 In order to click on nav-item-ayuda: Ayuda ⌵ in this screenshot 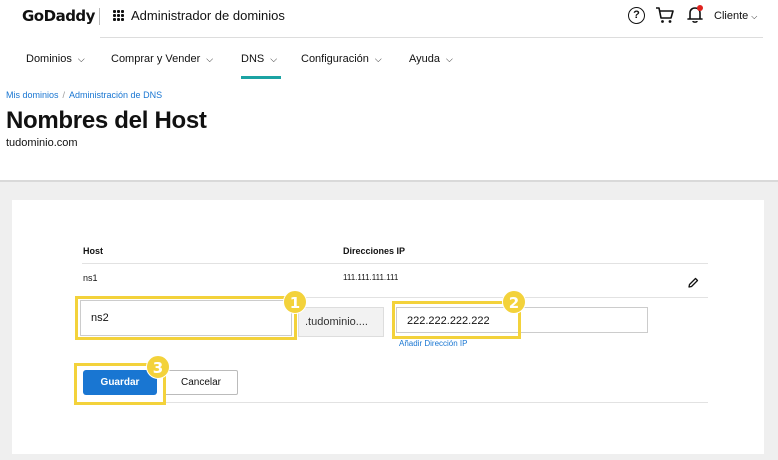, I will do `click(431, 59)`.